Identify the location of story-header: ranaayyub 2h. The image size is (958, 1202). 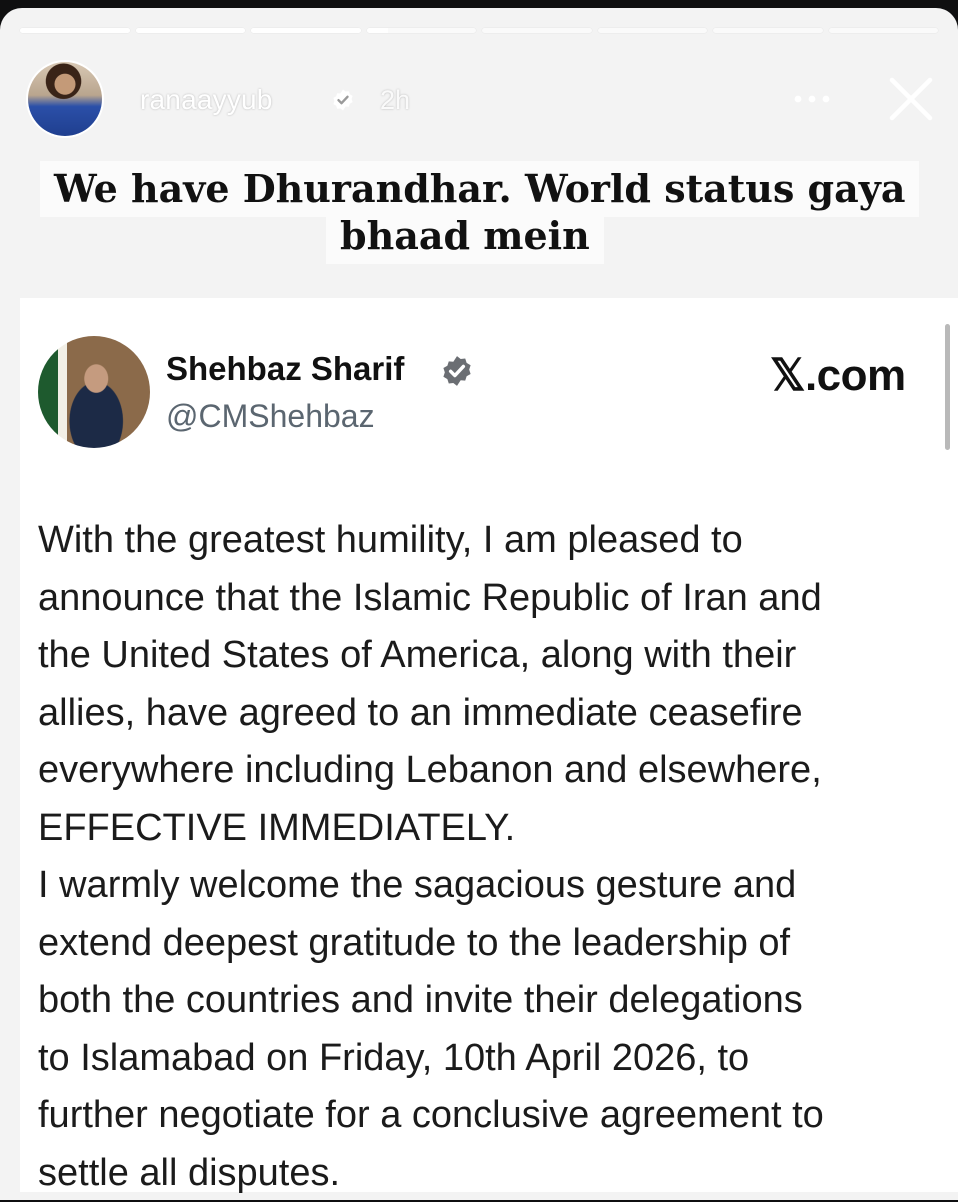
(481, 100).